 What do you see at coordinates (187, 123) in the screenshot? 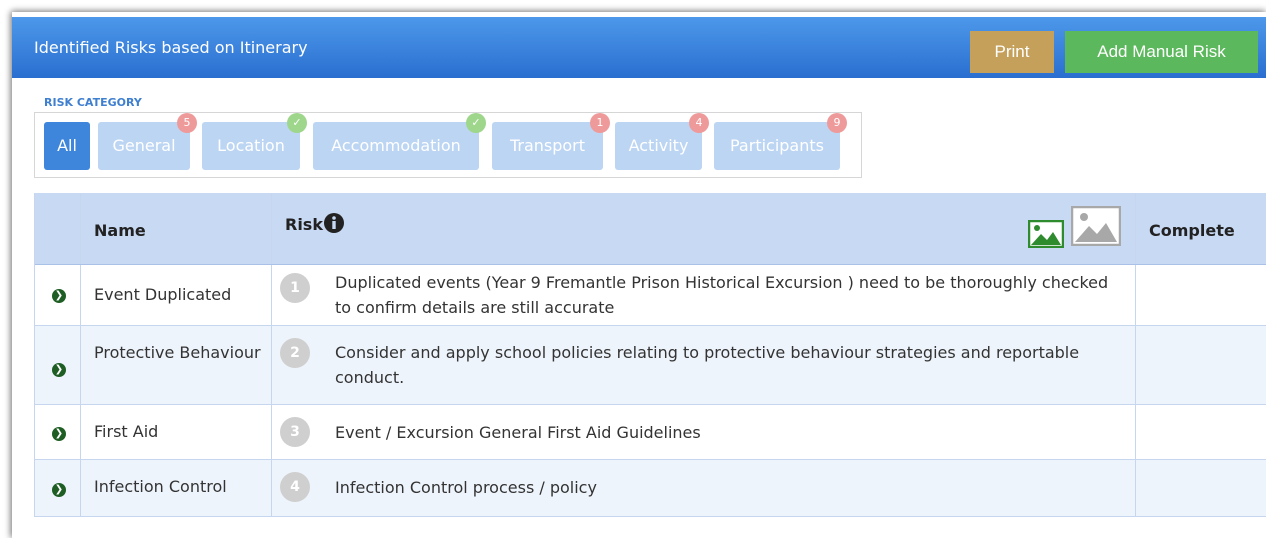
I see `count-badge: 5` at bounding box center [187, 123].